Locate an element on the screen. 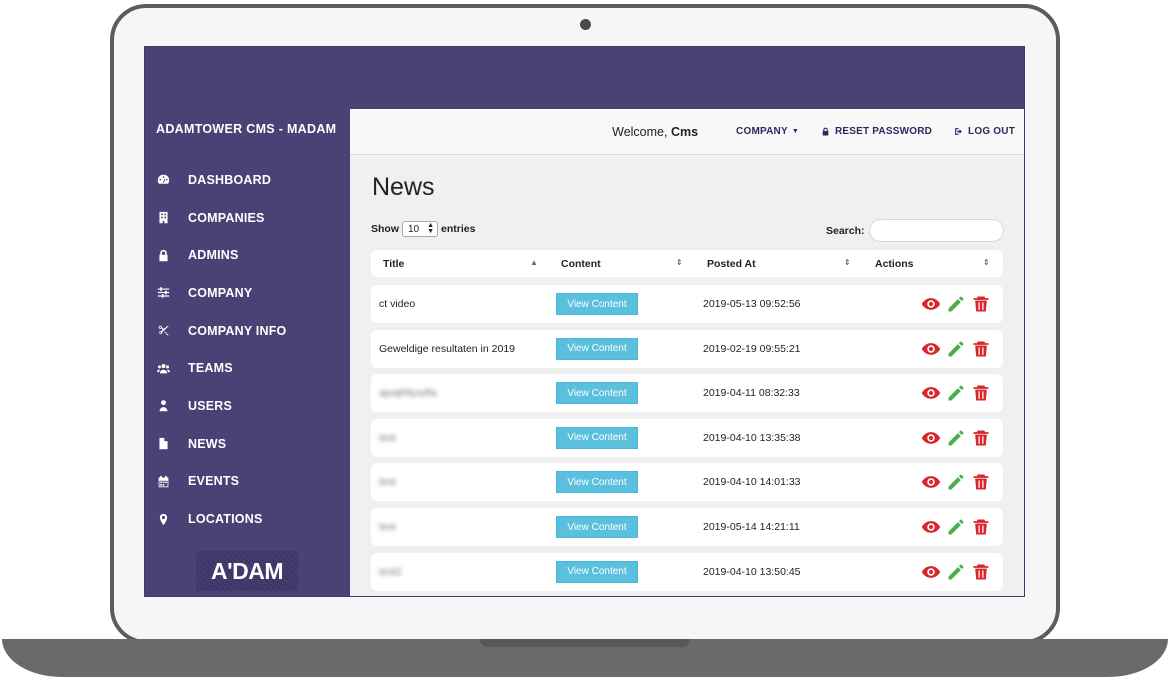  row-posted-at: 2019-04-11 08:32:33 is located at coordinates (751, 393).